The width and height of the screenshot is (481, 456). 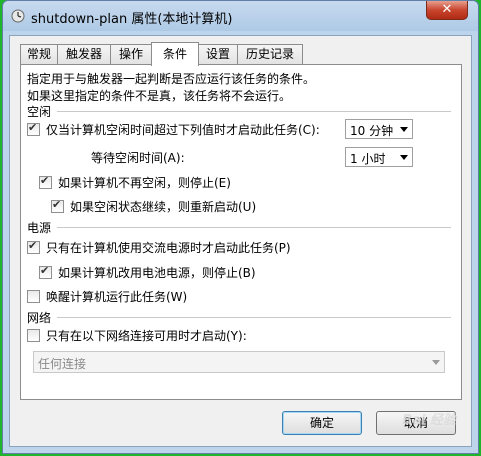 What do you see at coordinates (175, 54) in the screenshot?
I see `tab-conditions: 条件` at bounding box center [175, 54].